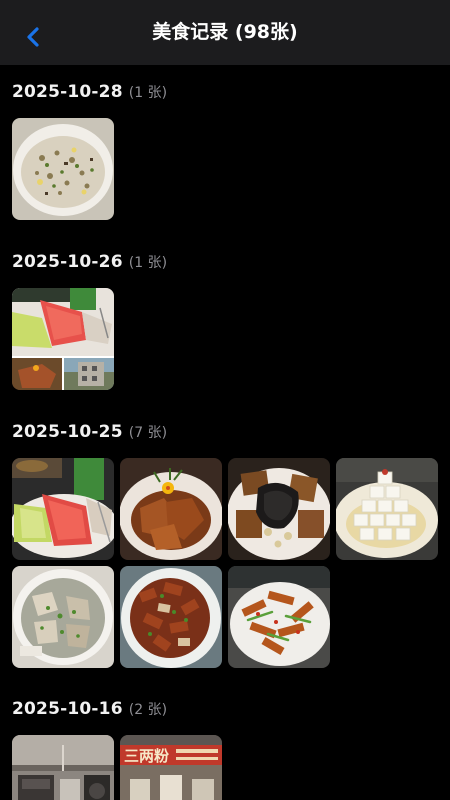  I want to click on photo-thumbnail-fried-dish-greens, so click(279, 617).